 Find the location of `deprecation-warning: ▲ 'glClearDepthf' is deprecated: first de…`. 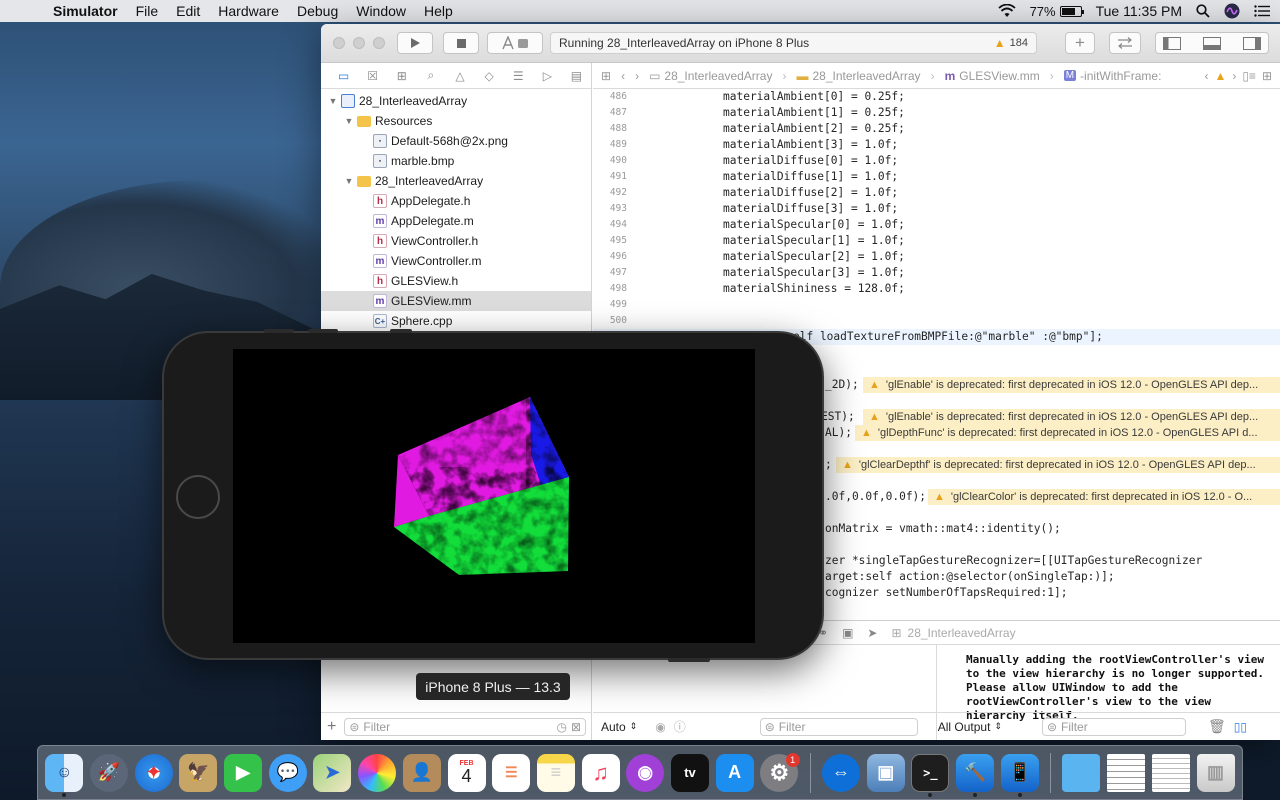

deprecation-warning: ▲ 'glClearDepthf' is deprecated: first de… is located at coordinates (1058, 465).